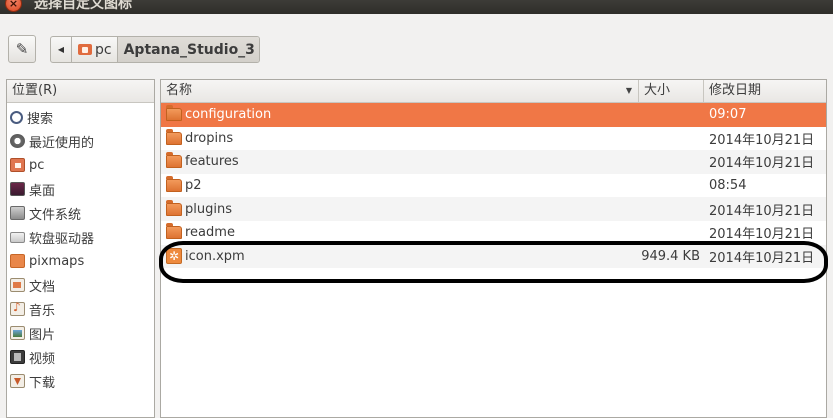 The image size is (833, 418). Describe the element at coordinates (416, 7) in the screenshot. I see `title-bar: × 选择自定义图标` at that location.